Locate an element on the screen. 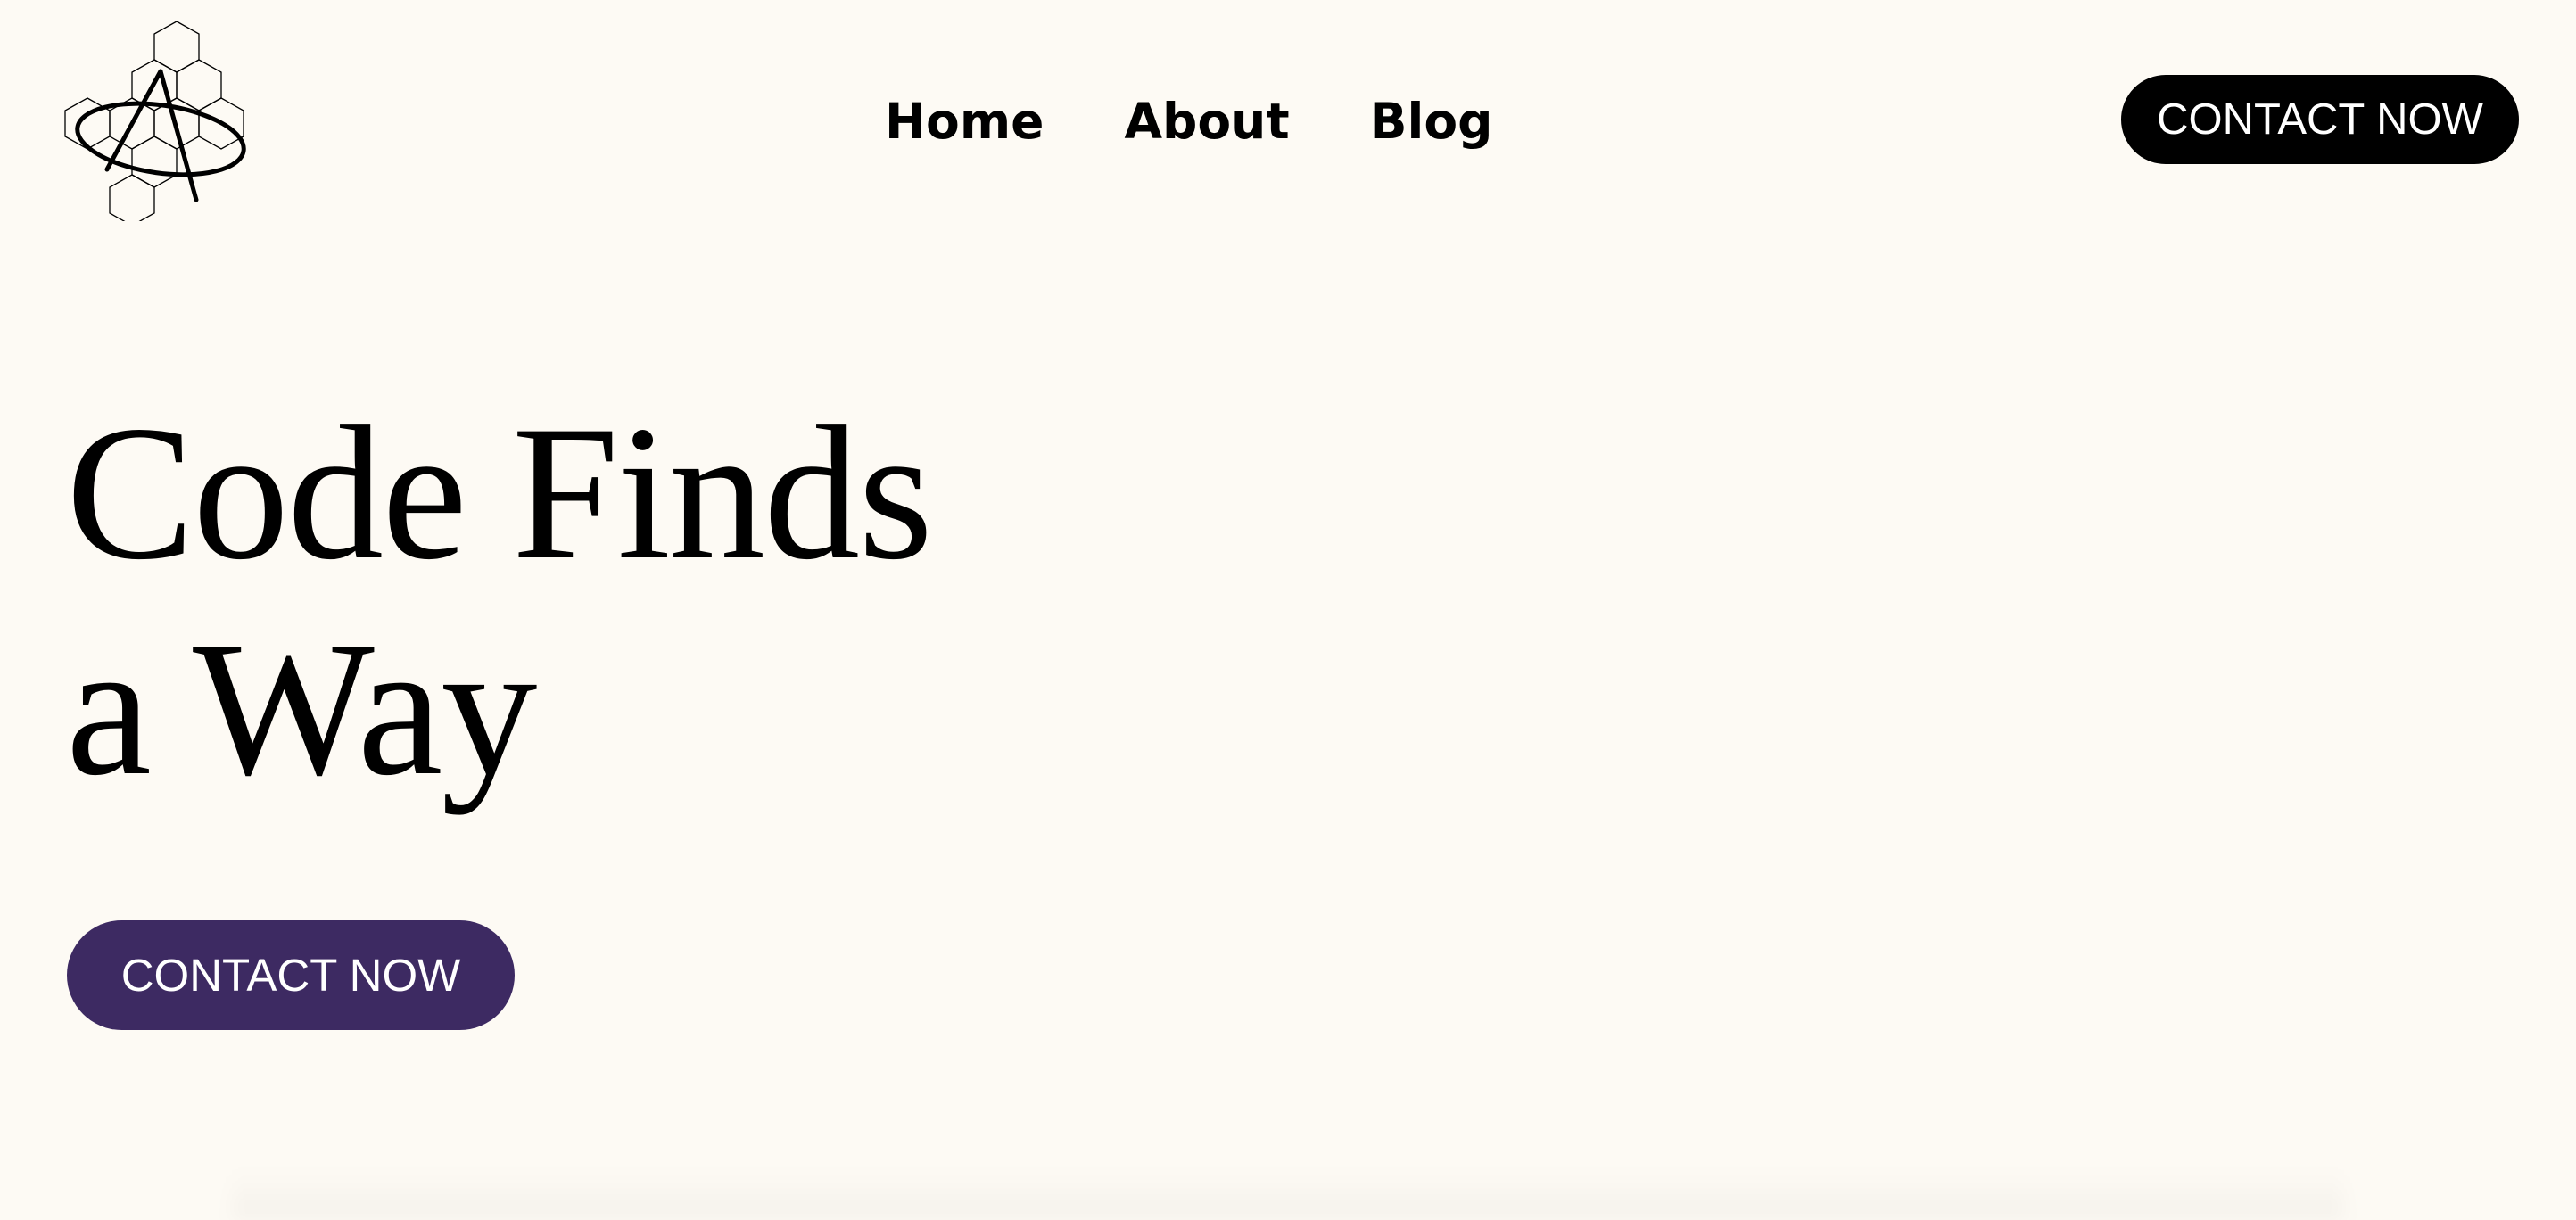 The image size is (2576, 1220). main-nav: Home About Blog is located at coordinates (1189, 121).